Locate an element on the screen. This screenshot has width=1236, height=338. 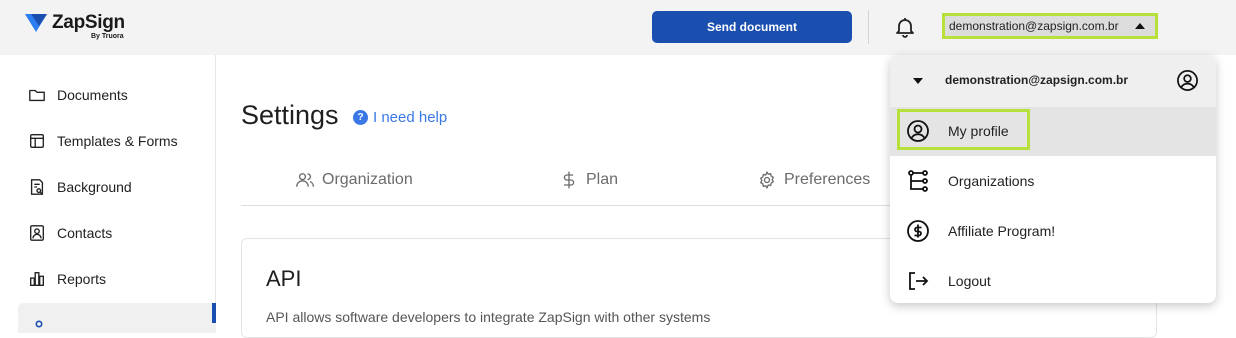
settings-tabs: Organization Plan Preferences is located at coordinates (566, 183).